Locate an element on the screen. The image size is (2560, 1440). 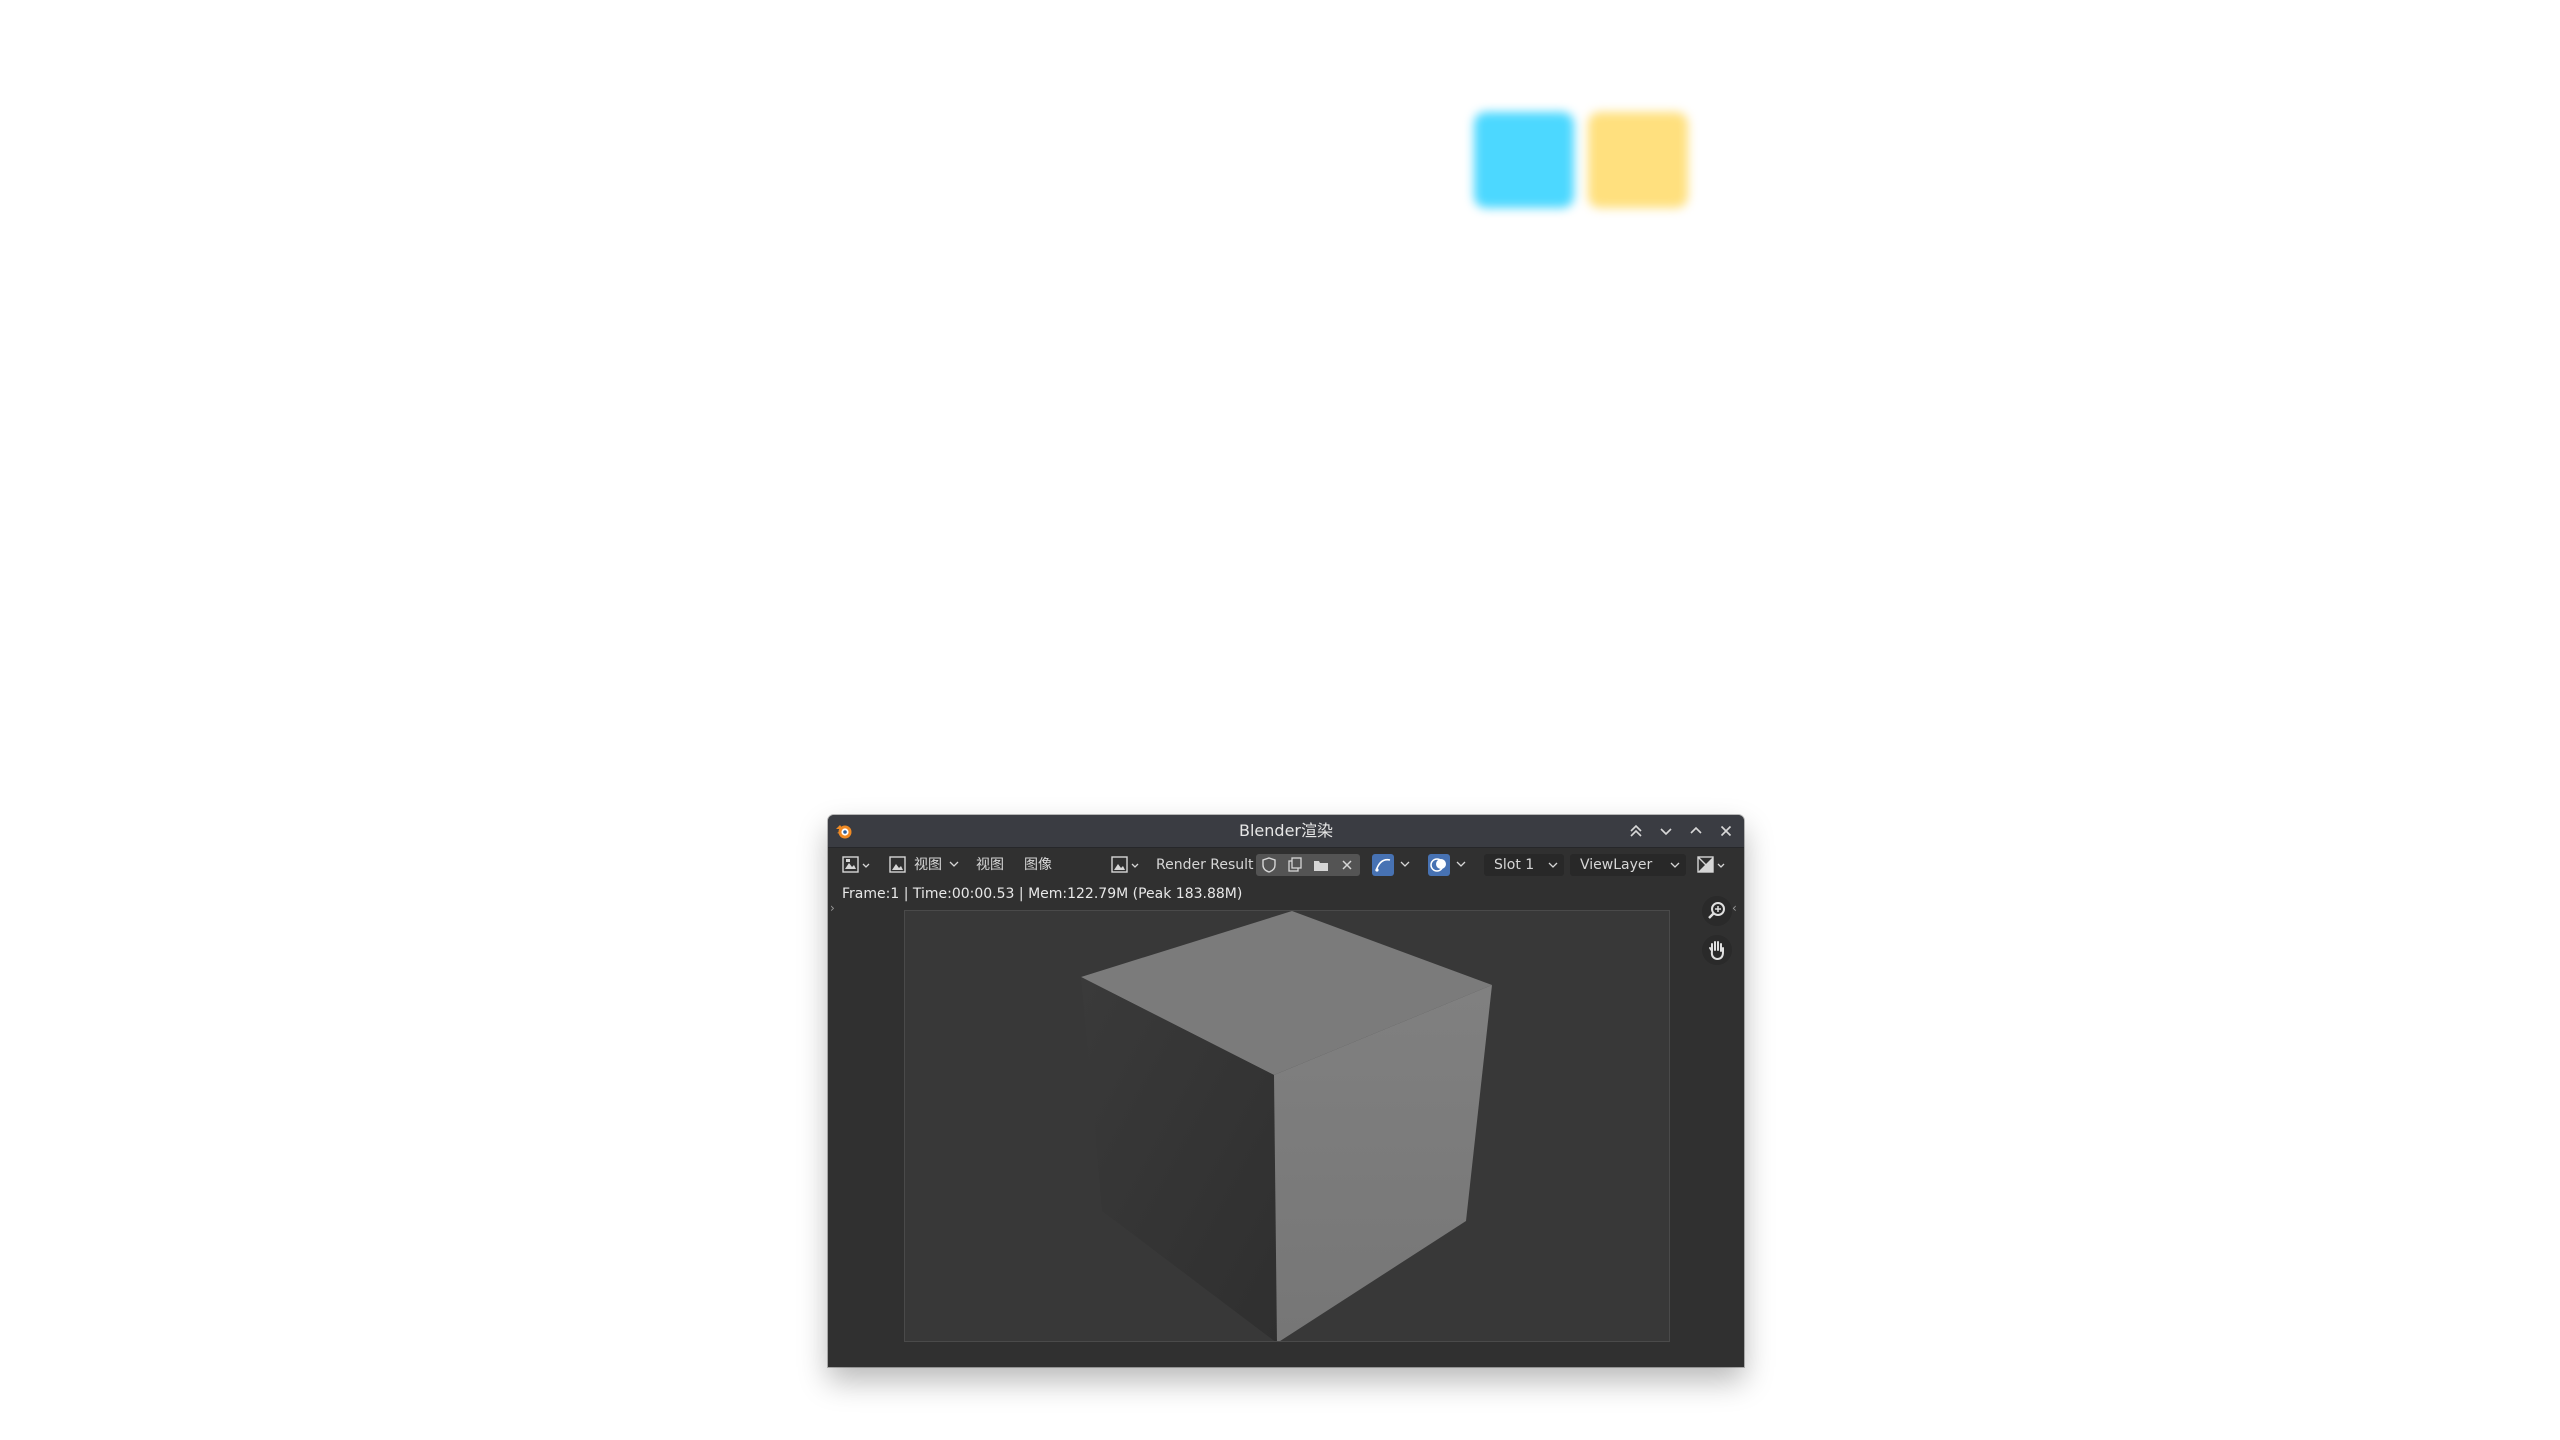
curve-icon is located at coordinates (1383, 865).